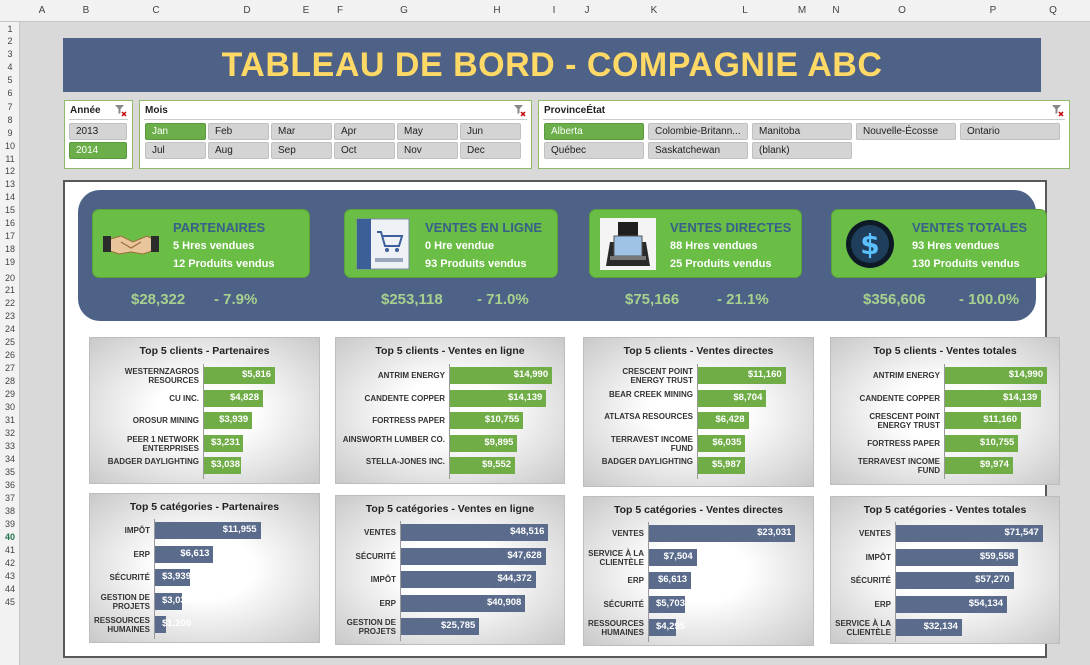 The image size is (1090, 665). Describe the element at coordinates (594, 150) in the screenshot. I see `slicer-item-québec: Québec` at that location.